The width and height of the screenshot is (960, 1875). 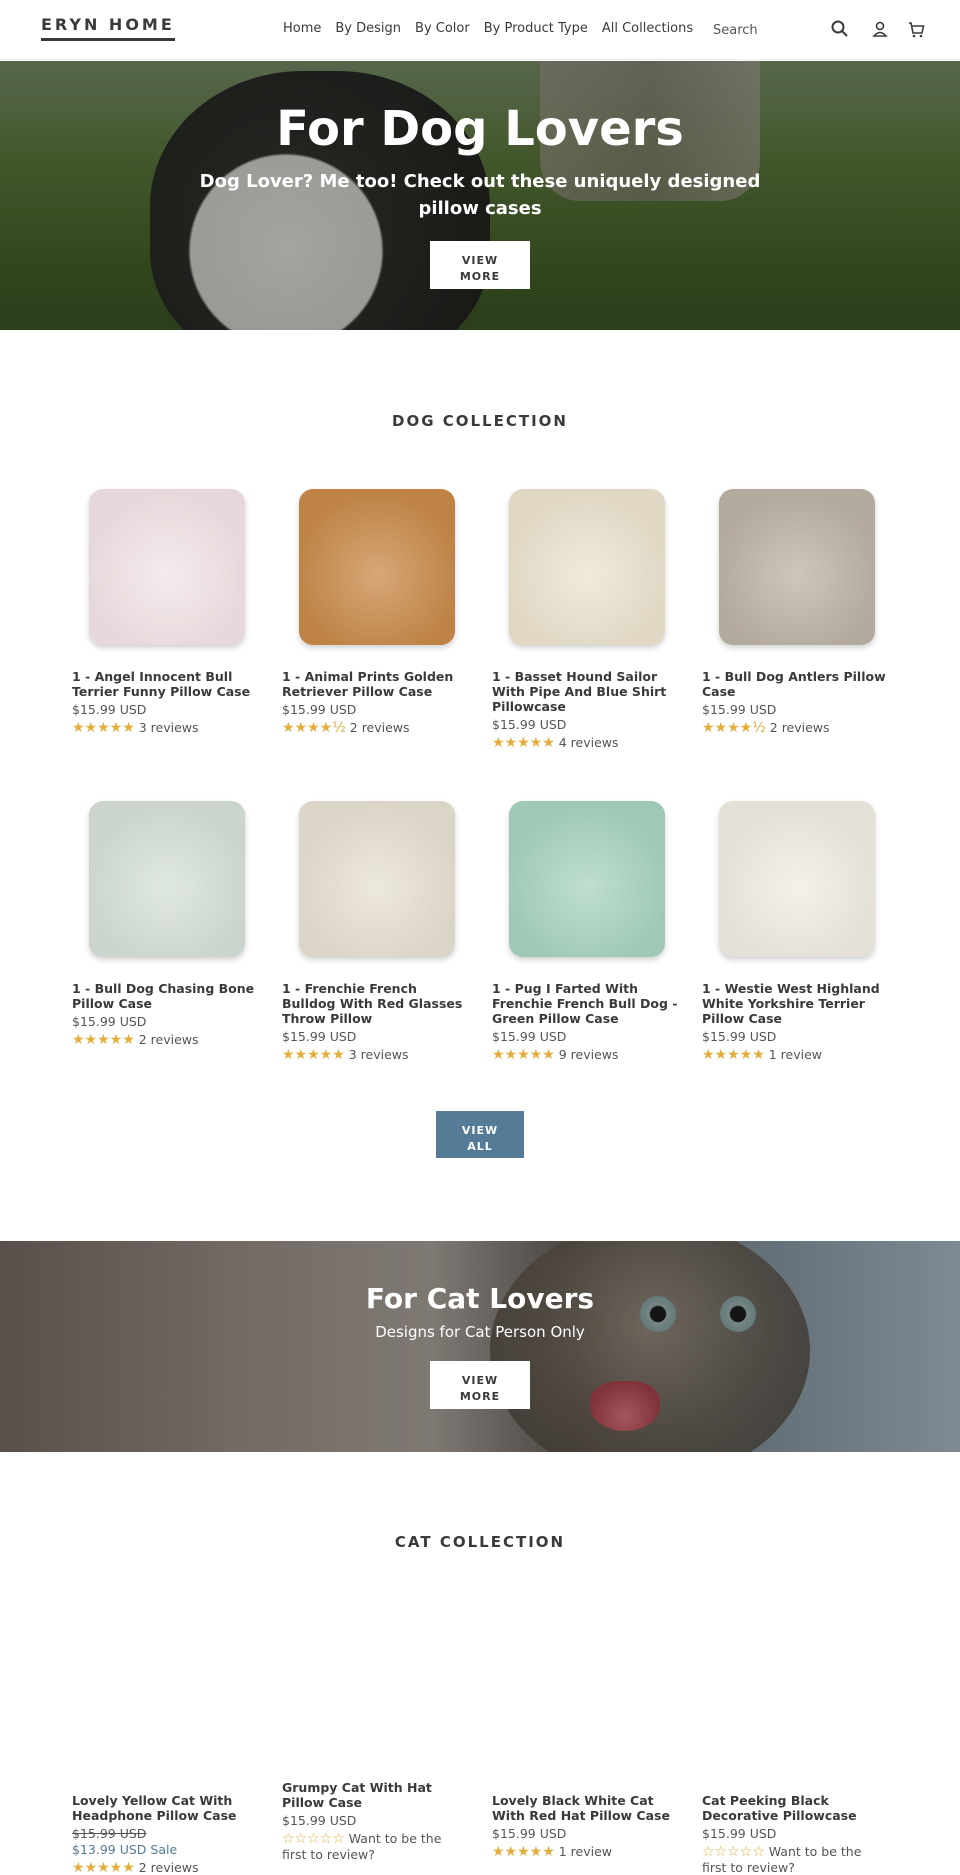 I want to click on dog-hero-subtitle-line2: pillow cases, so click(x=480, y=208).